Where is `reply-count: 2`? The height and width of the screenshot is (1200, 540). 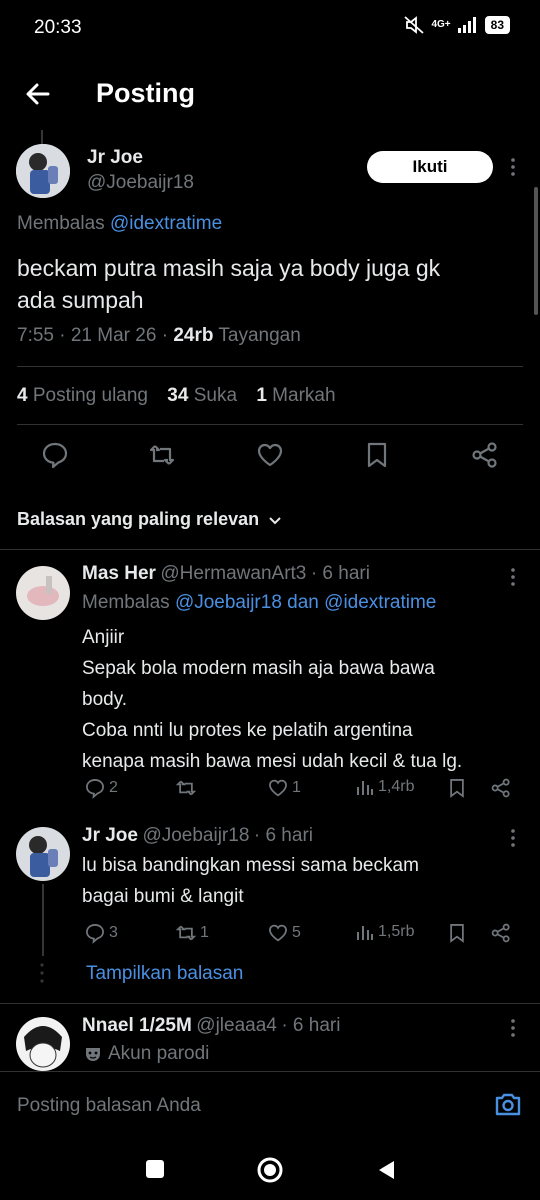 reply-count: 2 is located at coordinates (113, 787).